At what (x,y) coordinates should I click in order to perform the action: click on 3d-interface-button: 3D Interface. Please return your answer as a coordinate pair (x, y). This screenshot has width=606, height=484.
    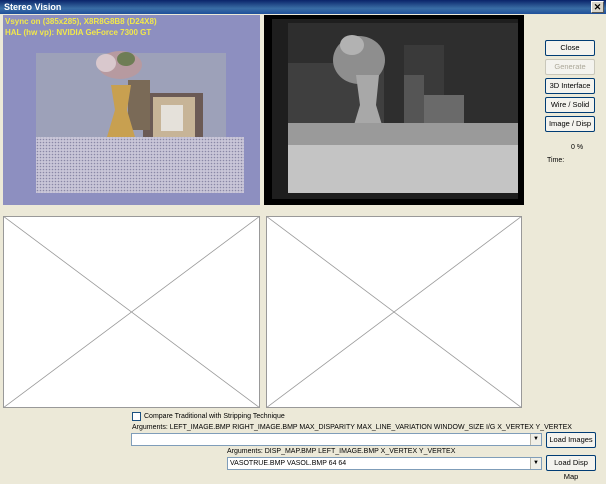
    Looking at the image, I should click on (570, 86).